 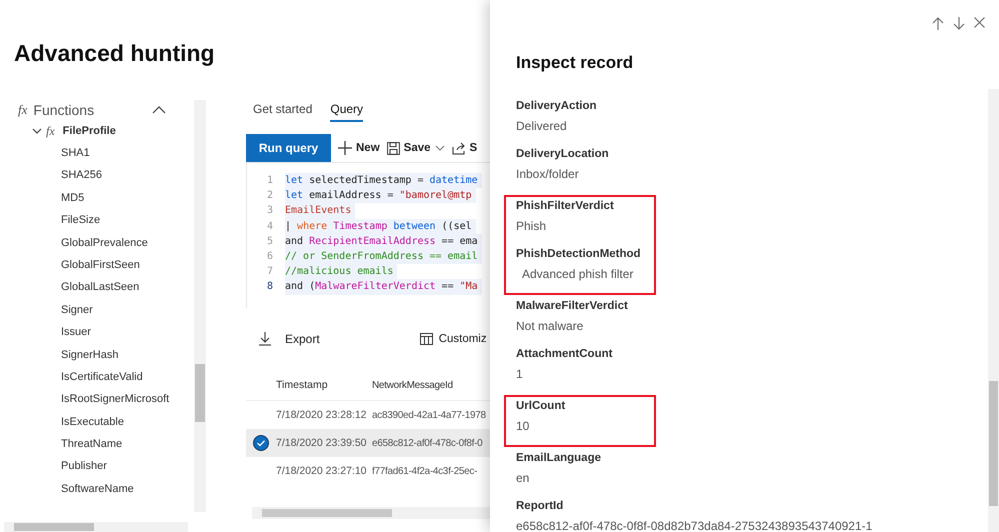 What do you see at coordinates (565, 206) in the screenshot?
I see `field-label: PhishFilterVerdict` at bounding box center [565, 206].